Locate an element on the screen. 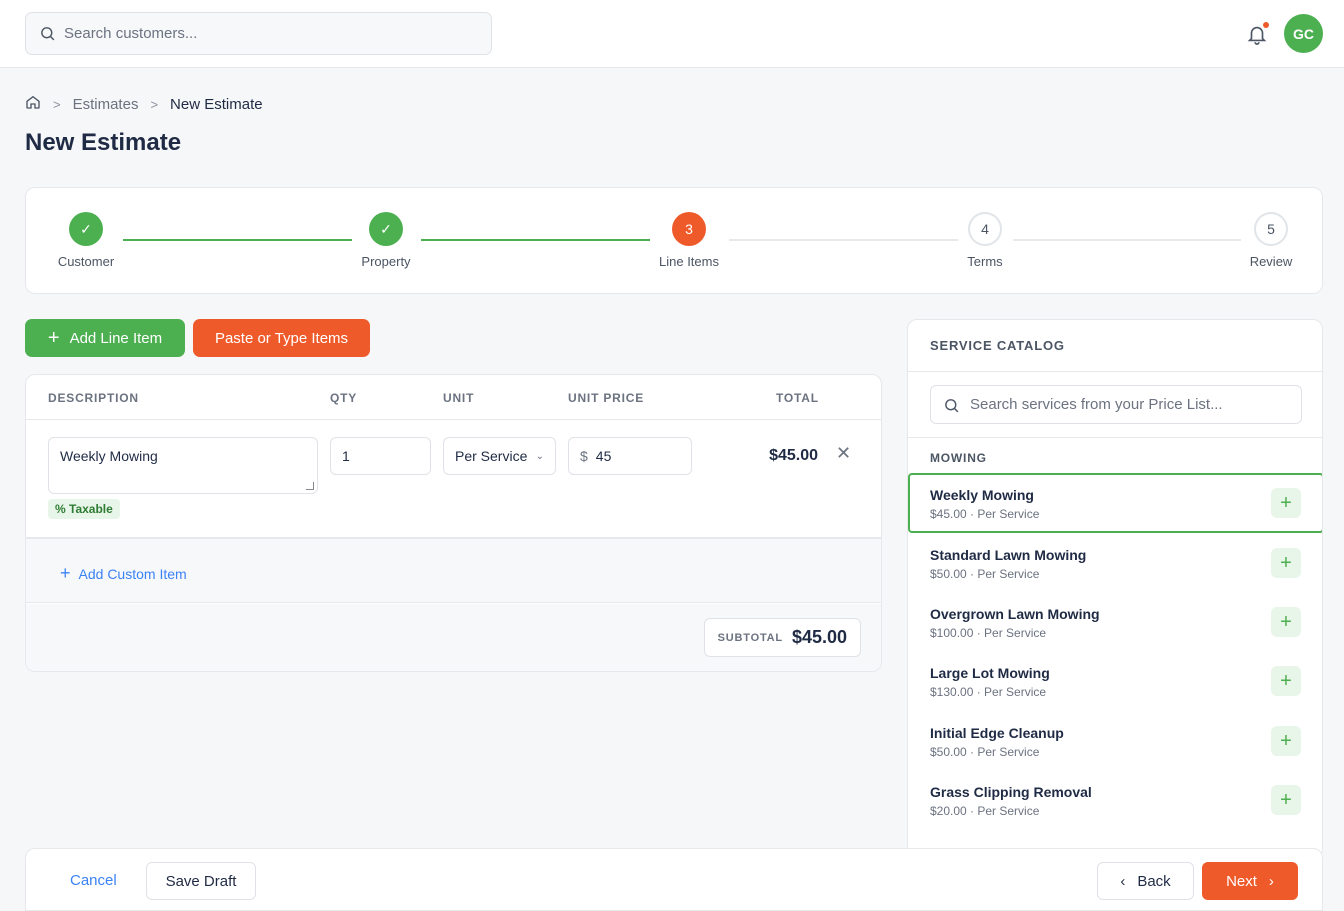  catalog-item-price: $100.00 · Per Service is located at coordinates (988, 633).